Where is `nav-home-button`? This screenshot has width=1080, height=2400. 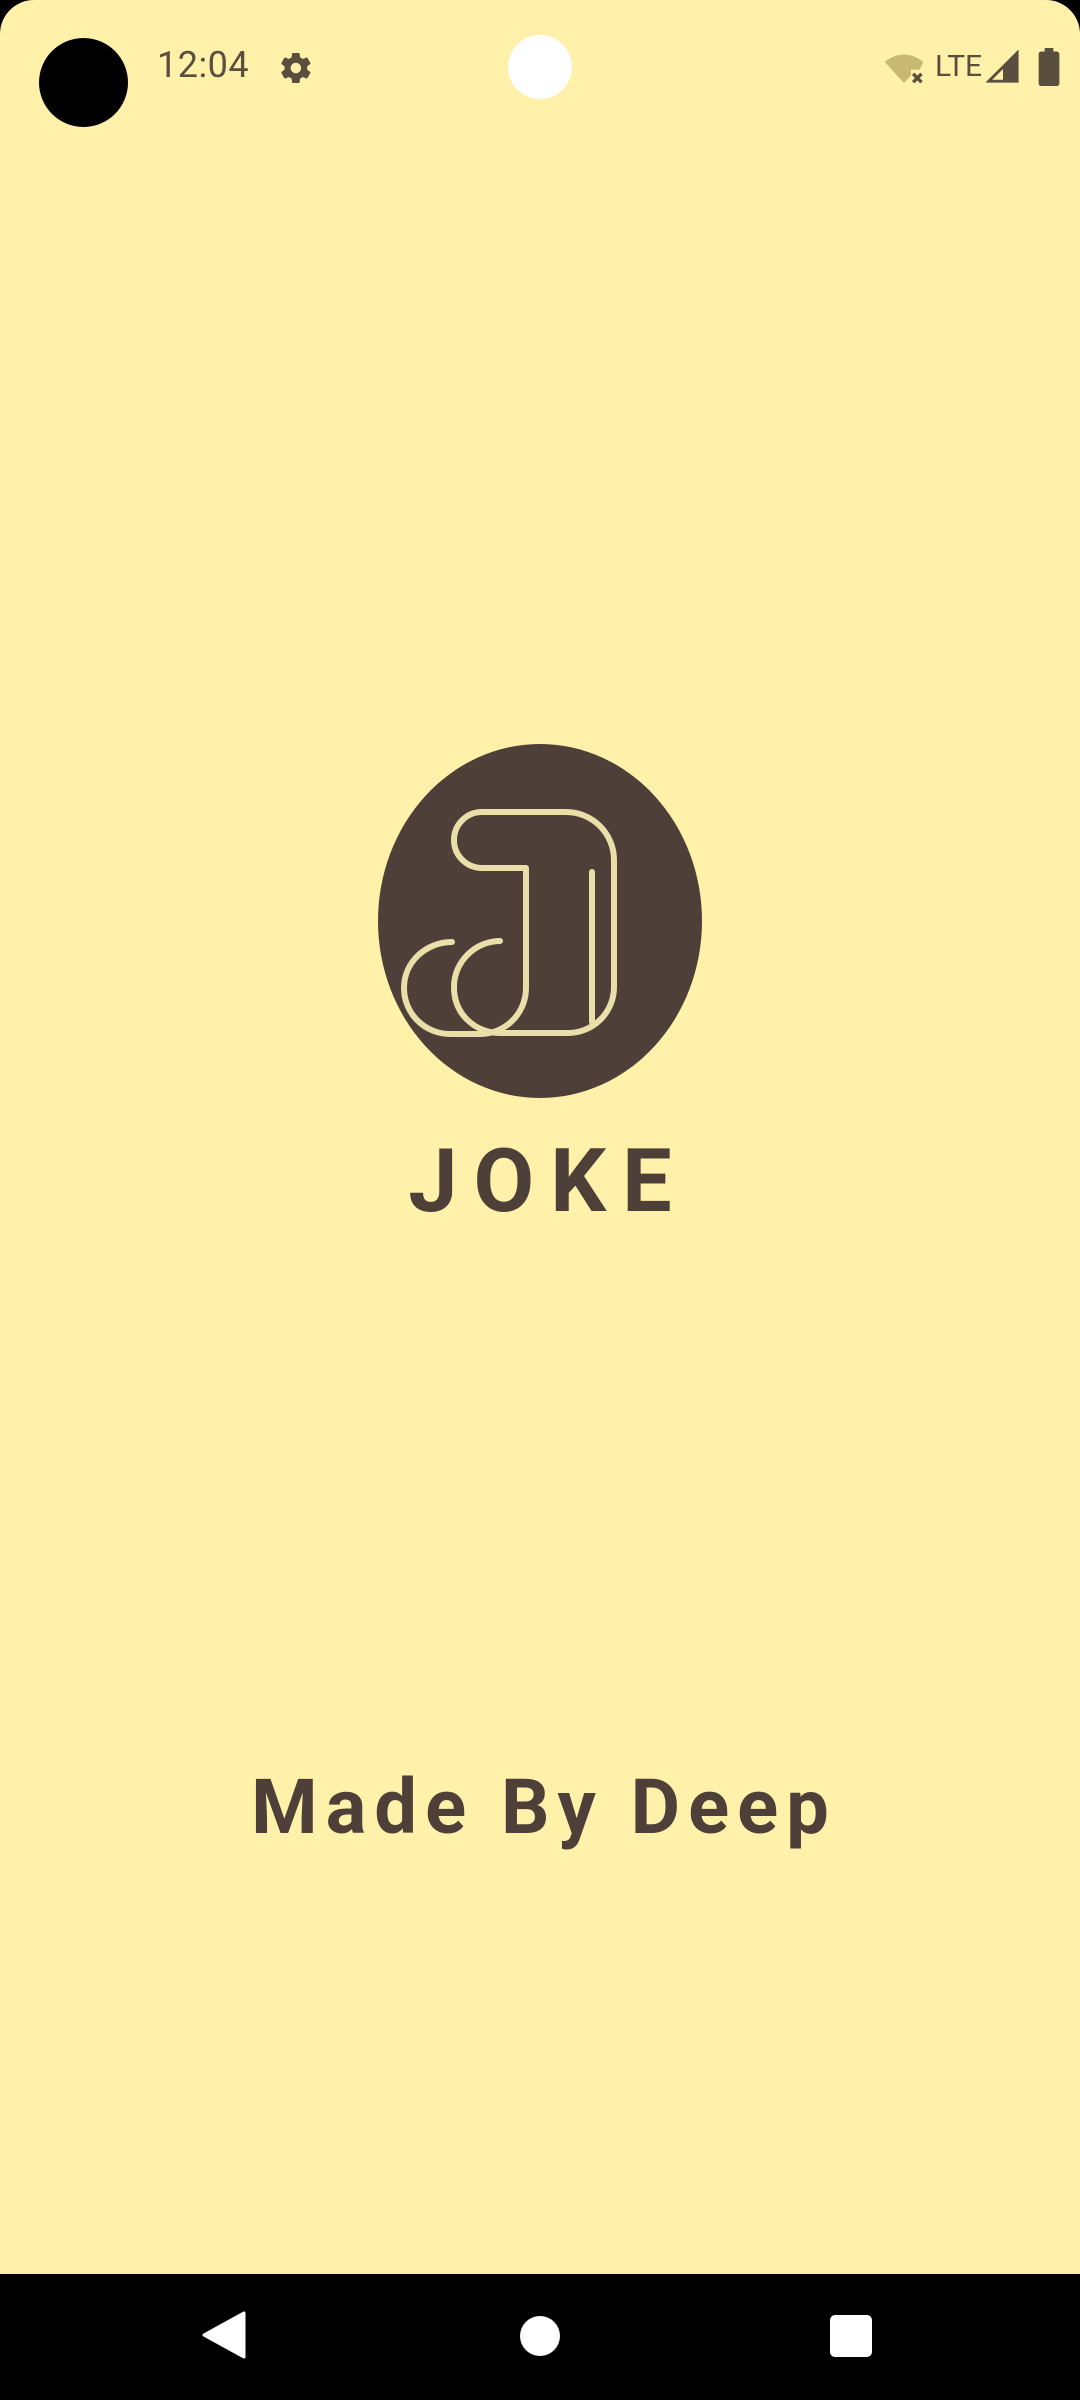
nav-home-button is located at coordinates (540, 2336).